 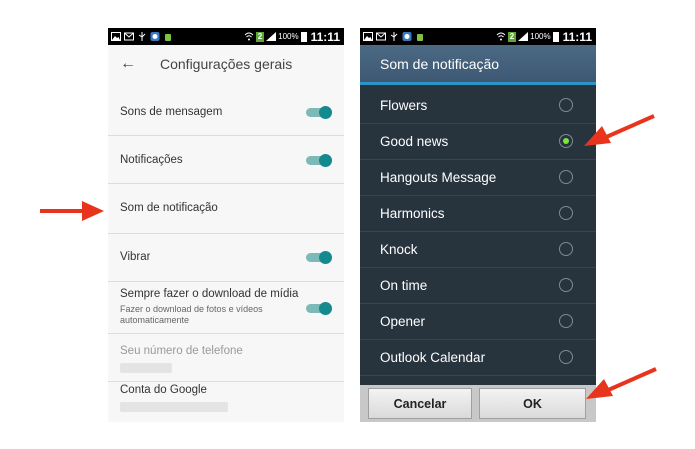 What do you see at coordinates (209, 294) in the screenshot?
I see `setting-label: Sempre fazer o download de mídia` at bounding box center [209, 294].